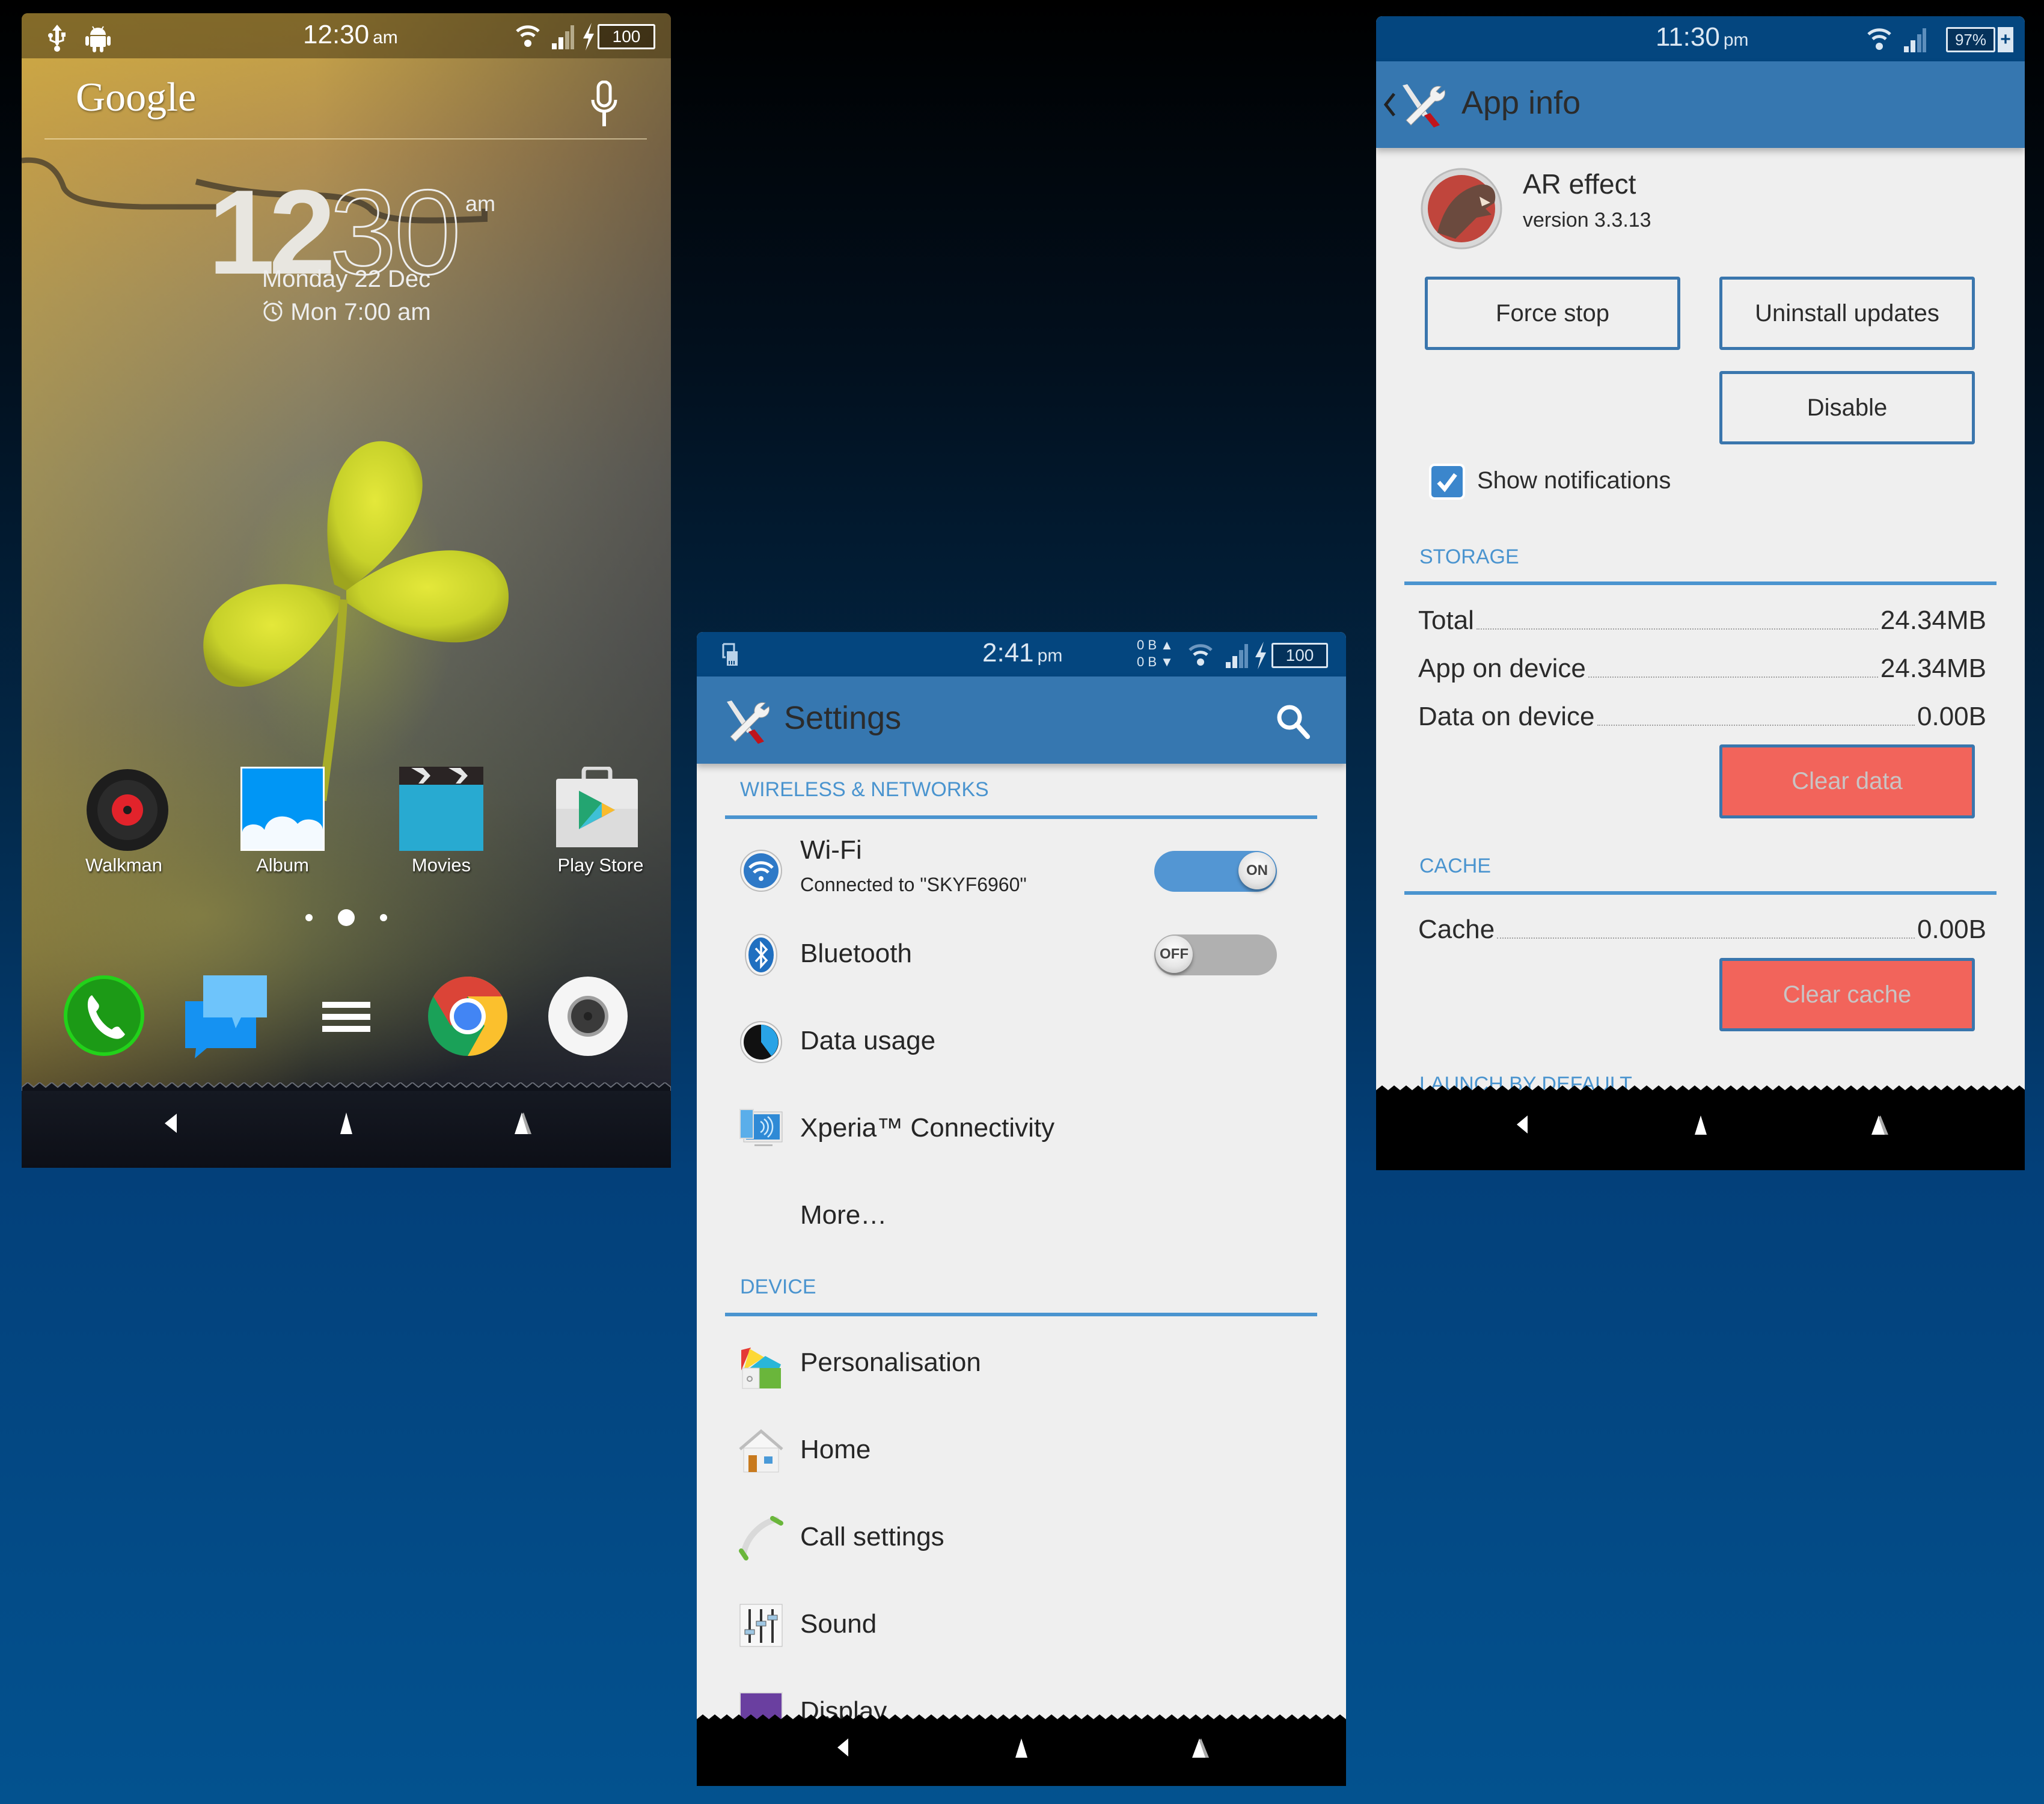 The width and height of the screenshot is (2044, 1804). What do you see at coordinates (1552, 314) in the screenshot?
I see `force-stop-button: Force stop` at bounding box center [1552, 314].